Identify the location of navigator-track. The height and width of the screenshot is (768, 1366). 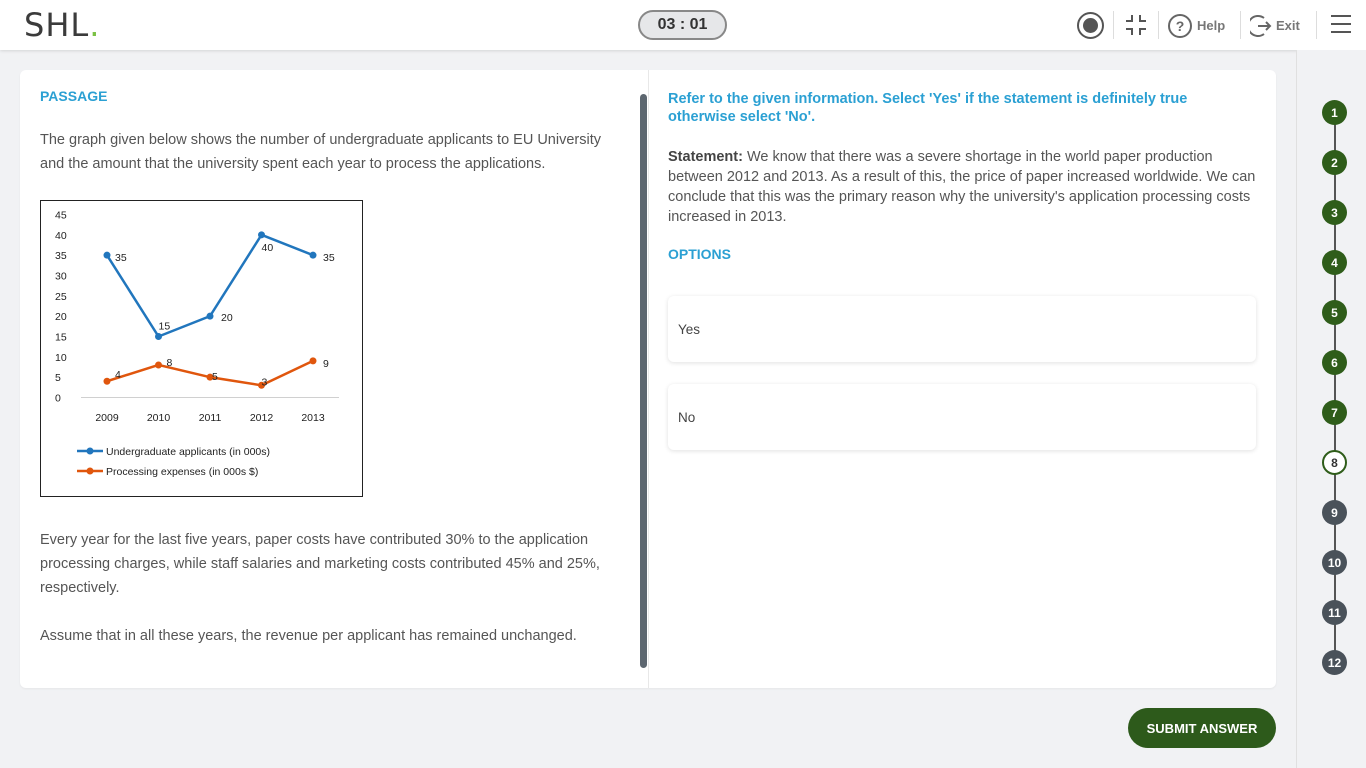
(1335, 387).